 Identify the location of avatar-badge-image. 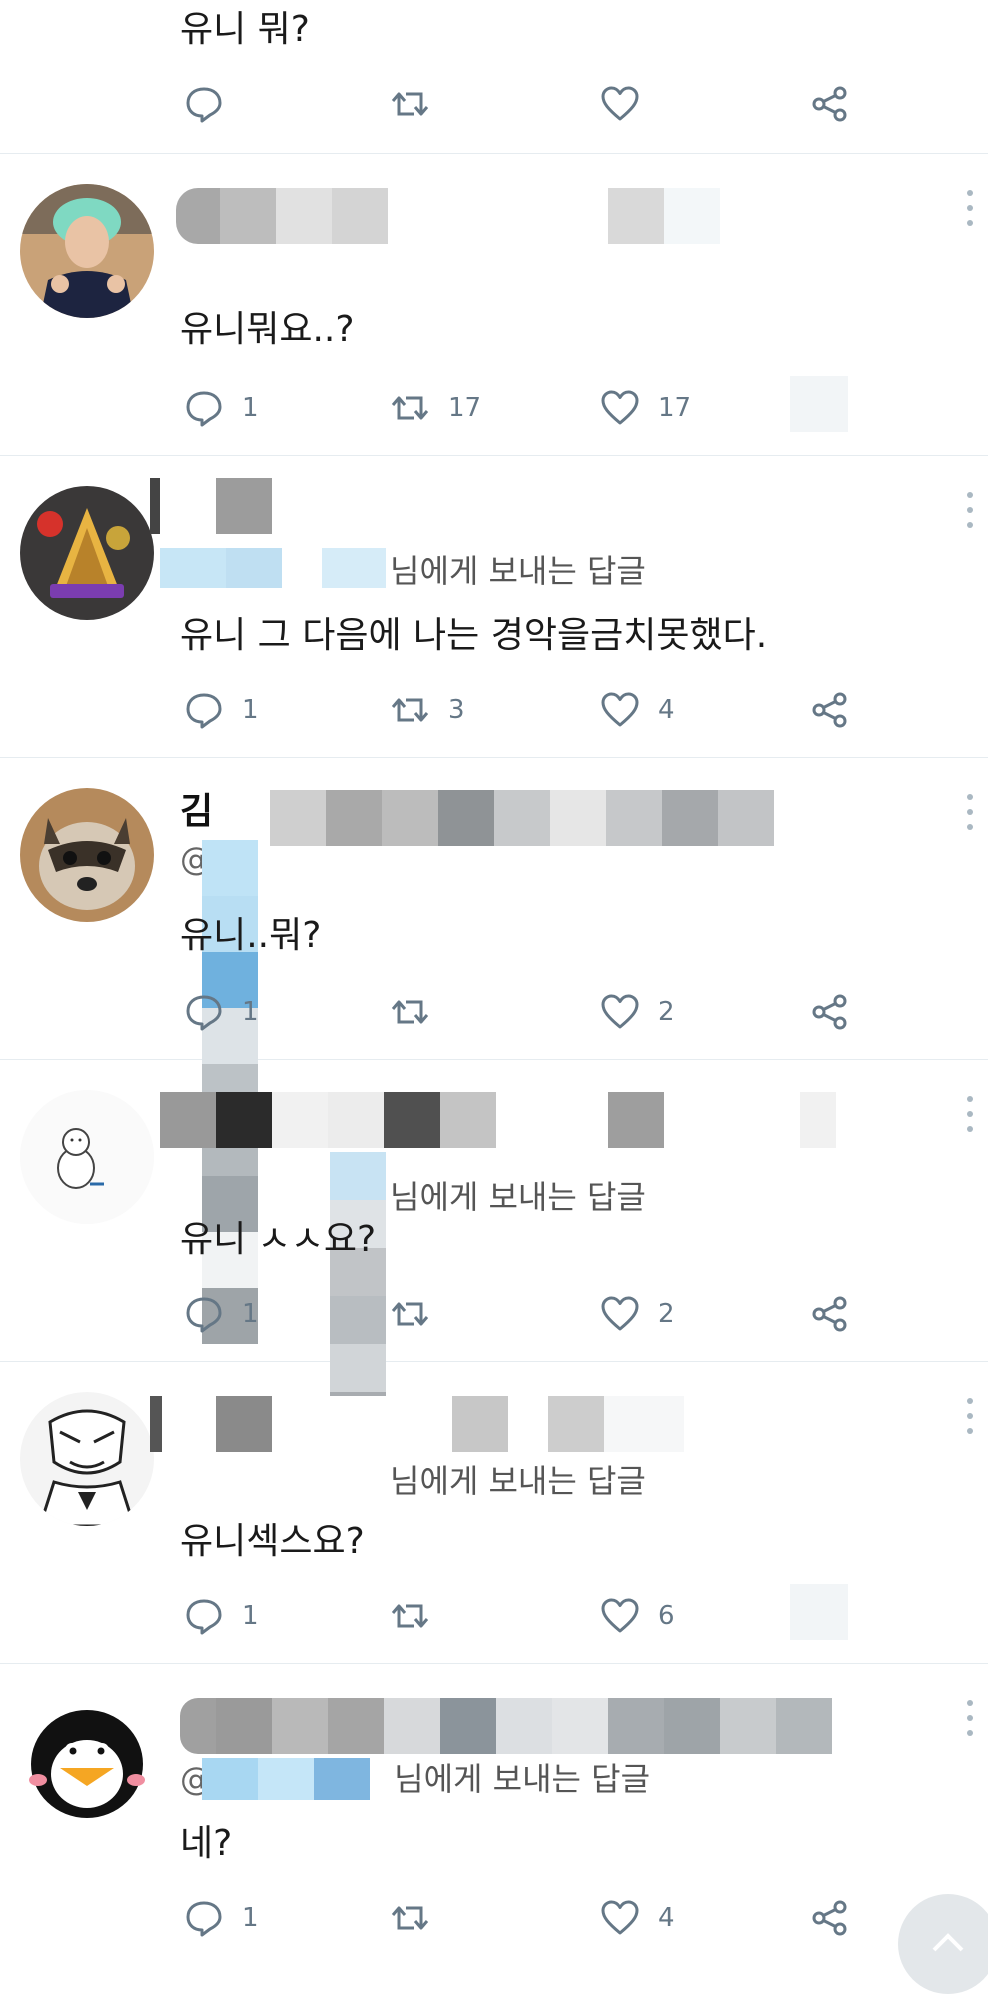
(87, 553).